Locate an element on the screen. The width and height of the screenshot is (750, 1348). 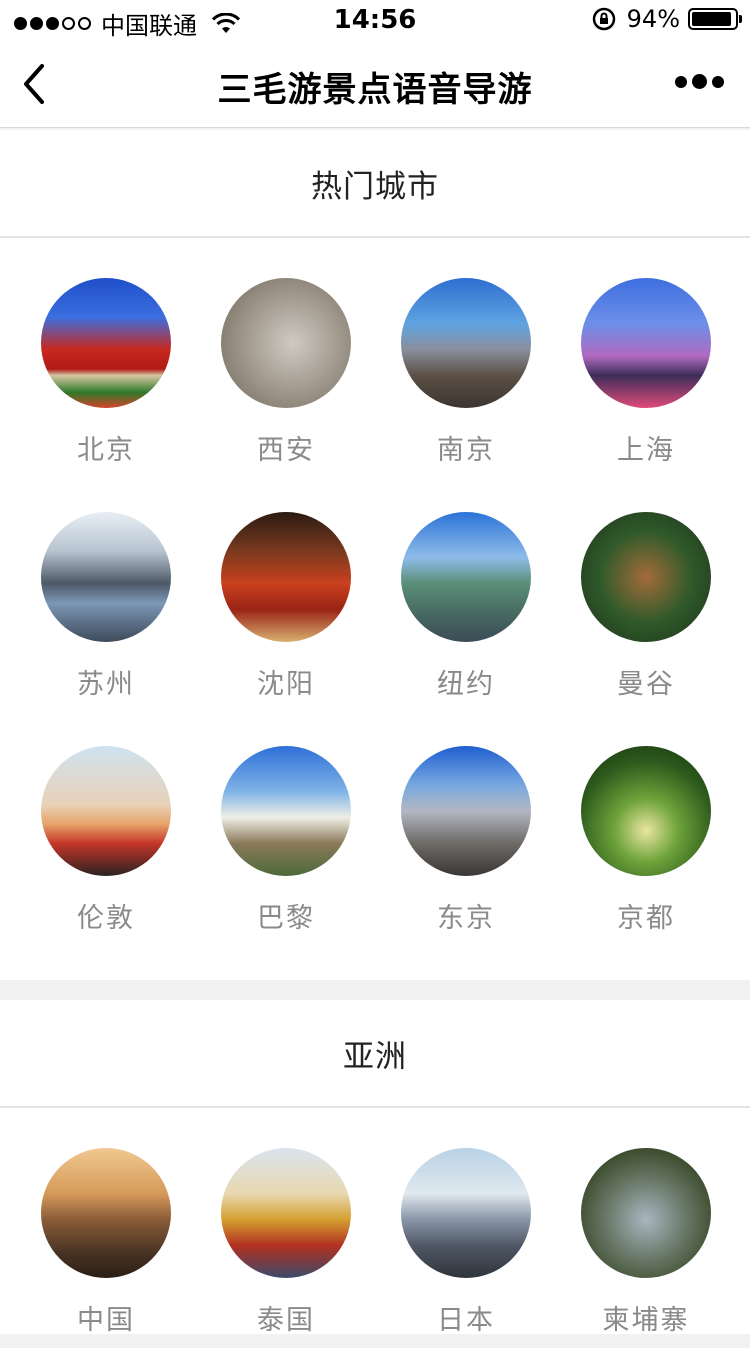
city-label: 中国 is located at coordinates (106, 1320).